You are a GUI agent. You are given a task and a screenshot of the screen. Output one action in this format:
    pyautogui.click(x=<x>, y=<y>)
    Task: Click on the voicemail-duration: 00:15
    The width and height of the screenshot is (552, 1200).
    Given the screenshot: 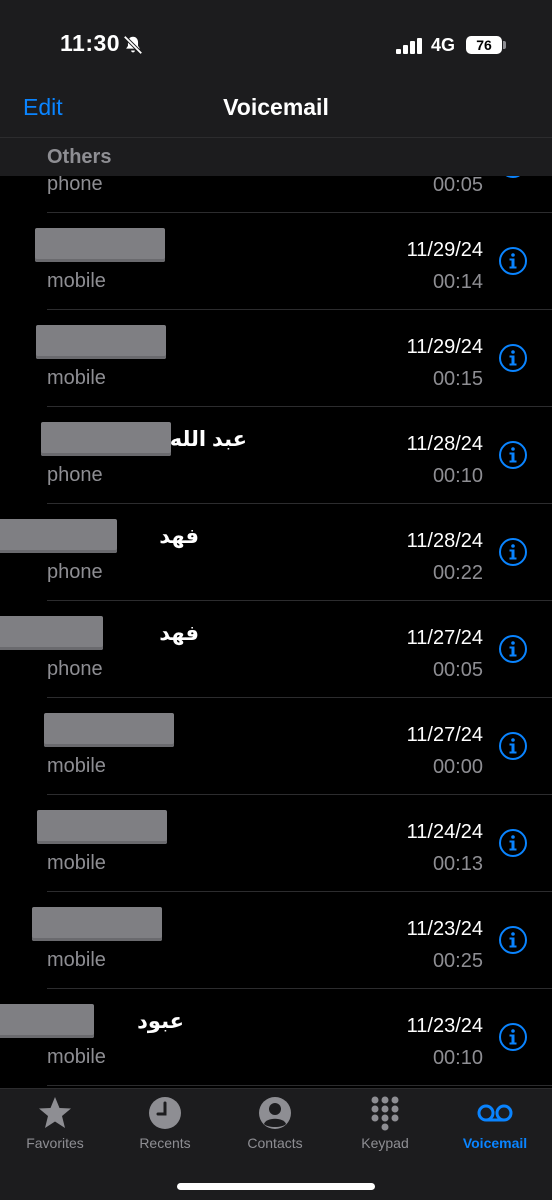 What is the action you would take?
    pyautogui.click(x=457, y=379)
    